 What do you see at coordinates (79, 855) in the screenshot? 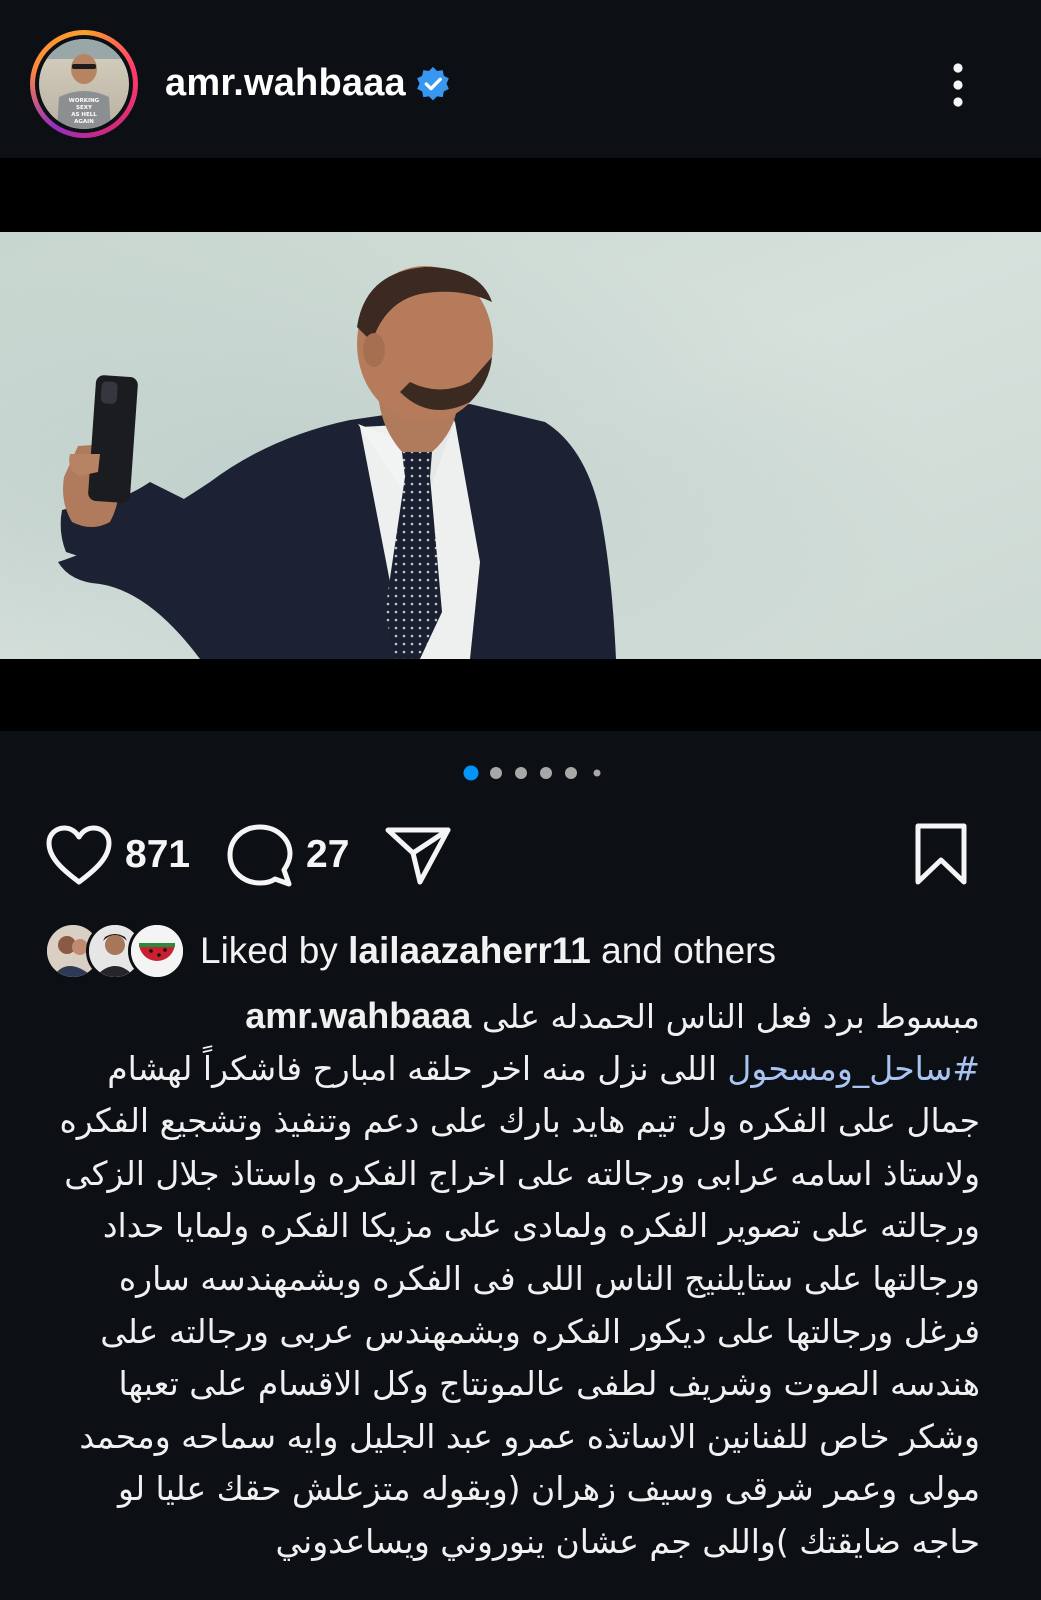
I see `heart-icon` at bounding box center [79, 855].